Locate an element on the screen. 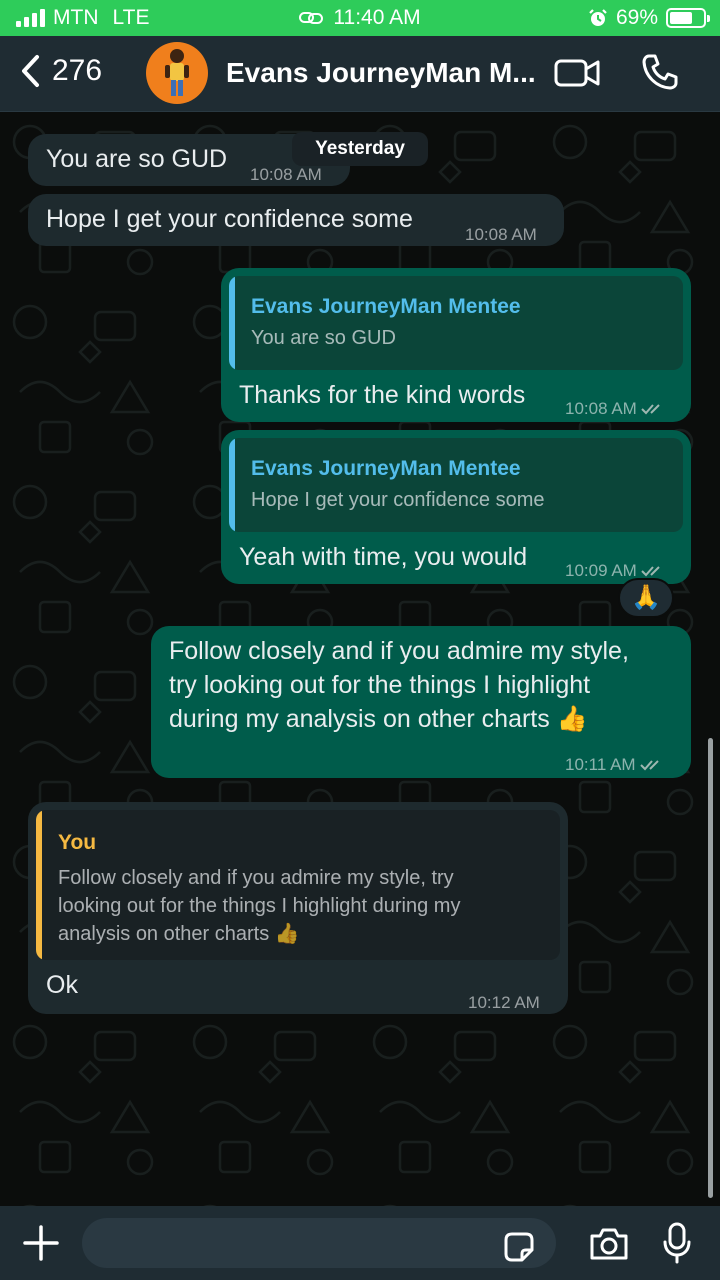 The image size is (720, 1280). video-call-button is located at coordinates (577, 75).